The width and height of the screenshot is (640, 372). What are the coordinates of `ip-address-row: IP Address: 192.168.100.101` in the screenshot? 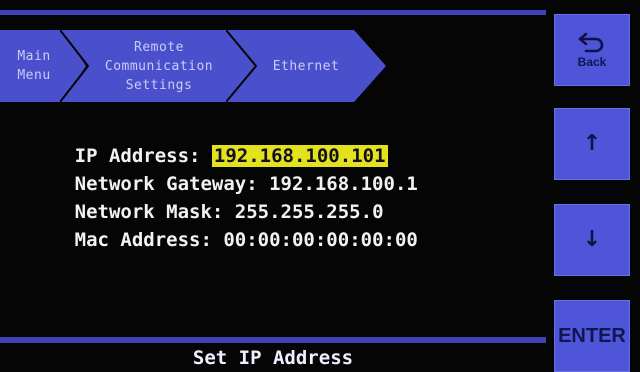 It's located at (212, 140).